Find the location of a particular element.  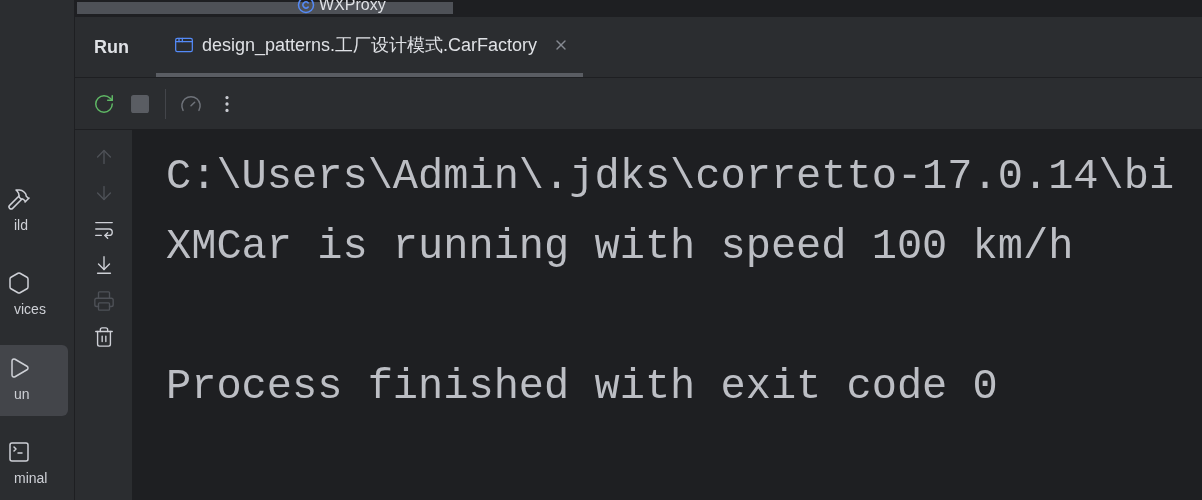

trash-icon is located at coordinates (103, 337).